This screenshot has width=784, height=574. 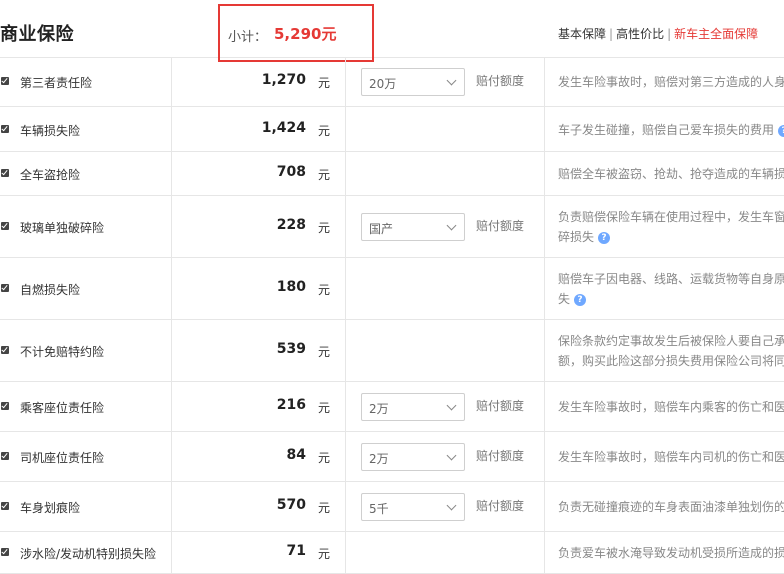 What do you see at coordinates (671, 279) in the screenshot?
I see `description-line: 赔偿车子因电器、线路、运载货物等自身原` at bounding box center [671, 279].